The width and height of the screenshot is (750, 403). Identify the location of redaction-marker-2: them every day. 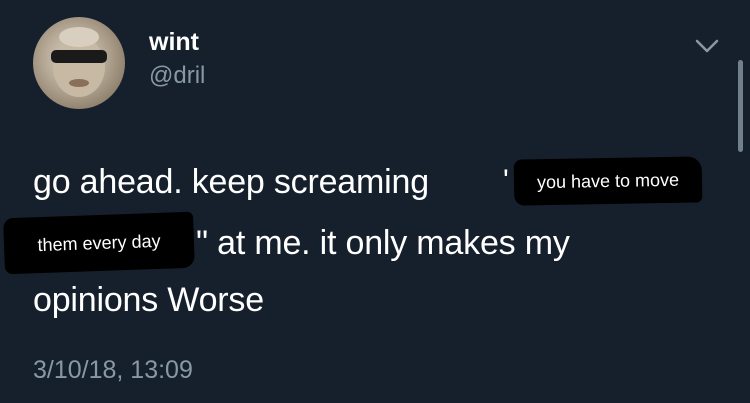
(99, 243).